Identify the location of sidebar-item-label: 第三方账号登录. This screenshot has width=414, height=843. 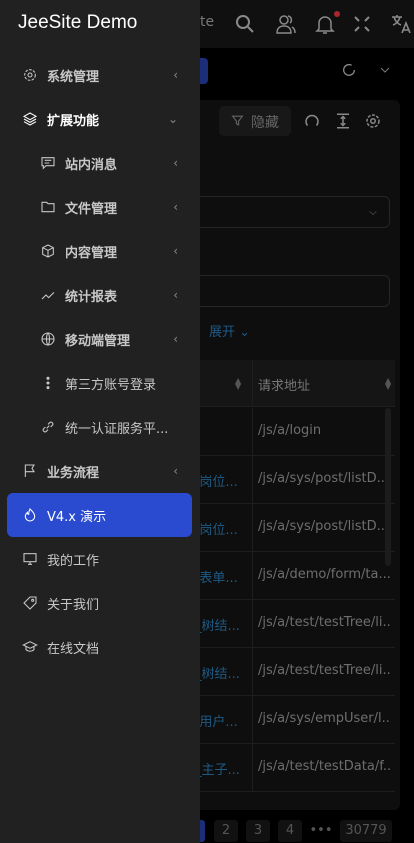
(111, 385).